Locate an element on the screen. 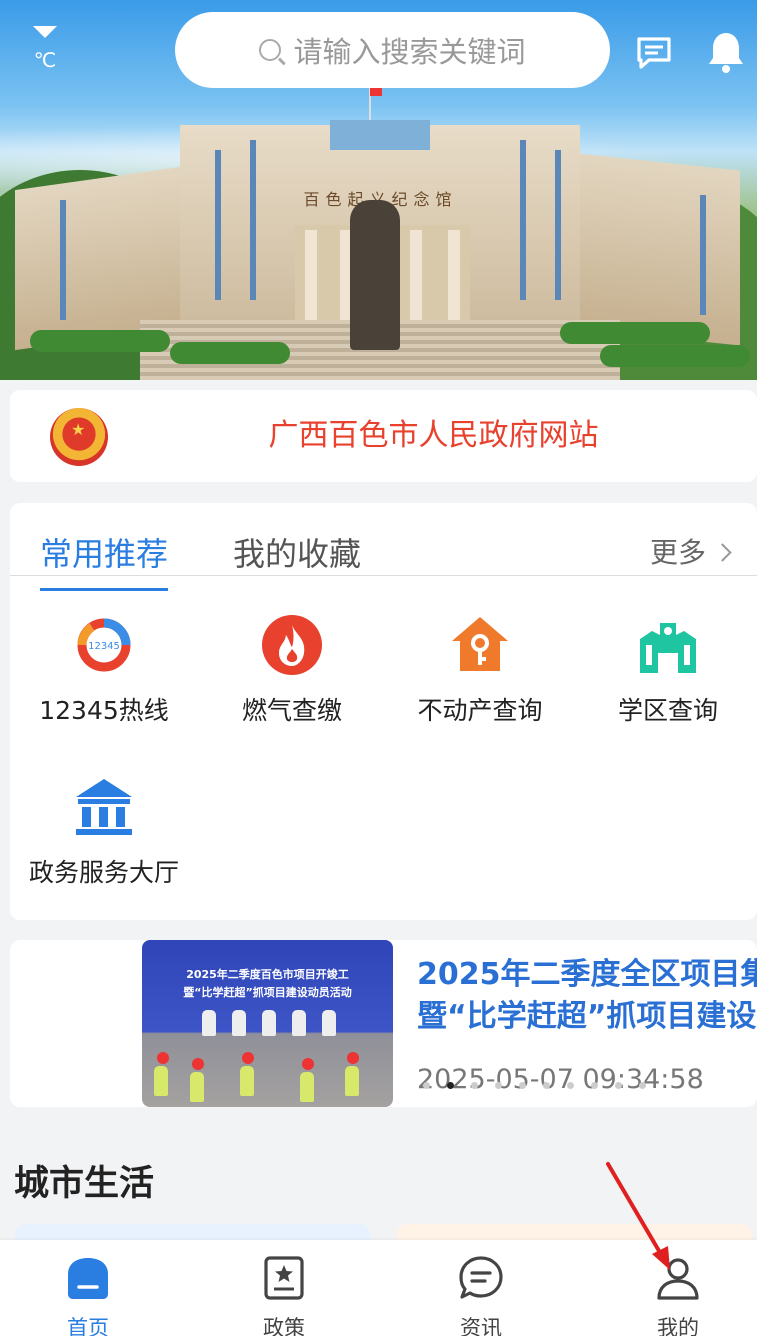  nav-label: 我的 is located at coordinates (678, 1326).